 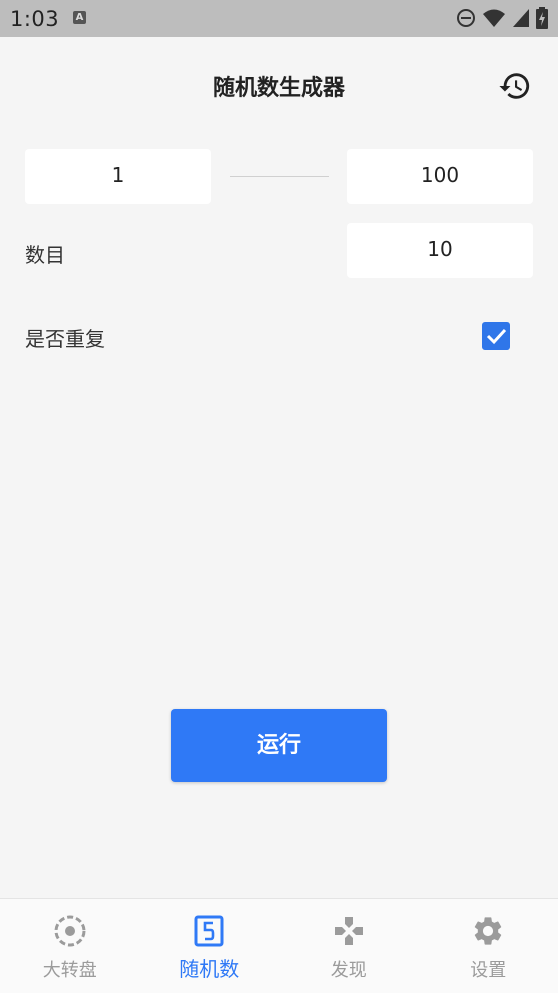 I want to click on app-header: 随机数生成器, so click(x=279, y=85).